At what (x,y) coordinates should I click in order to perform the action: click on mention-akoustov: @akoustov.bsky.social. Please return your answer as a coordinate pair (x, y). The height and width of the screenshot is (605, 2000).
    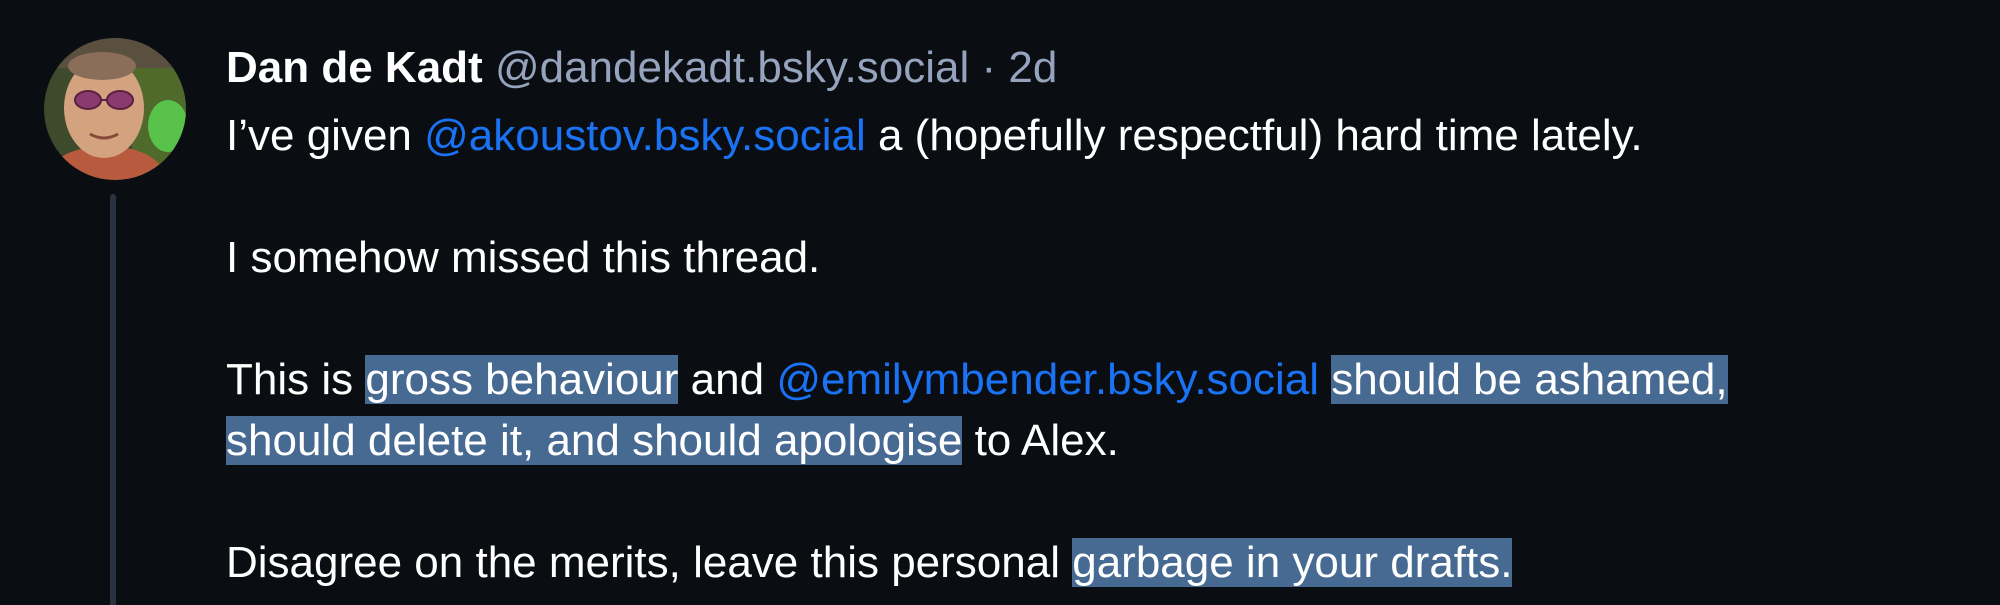
    Looking at the image, I should click on (645, 135).